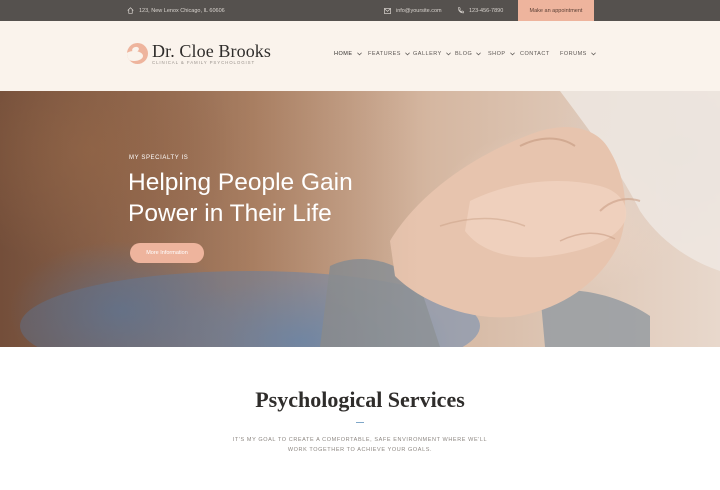 This screenshot has height=490, width=720. Describe the element at coordinates (460, 10) in the screenshot. I see `phone-icon` at that location.